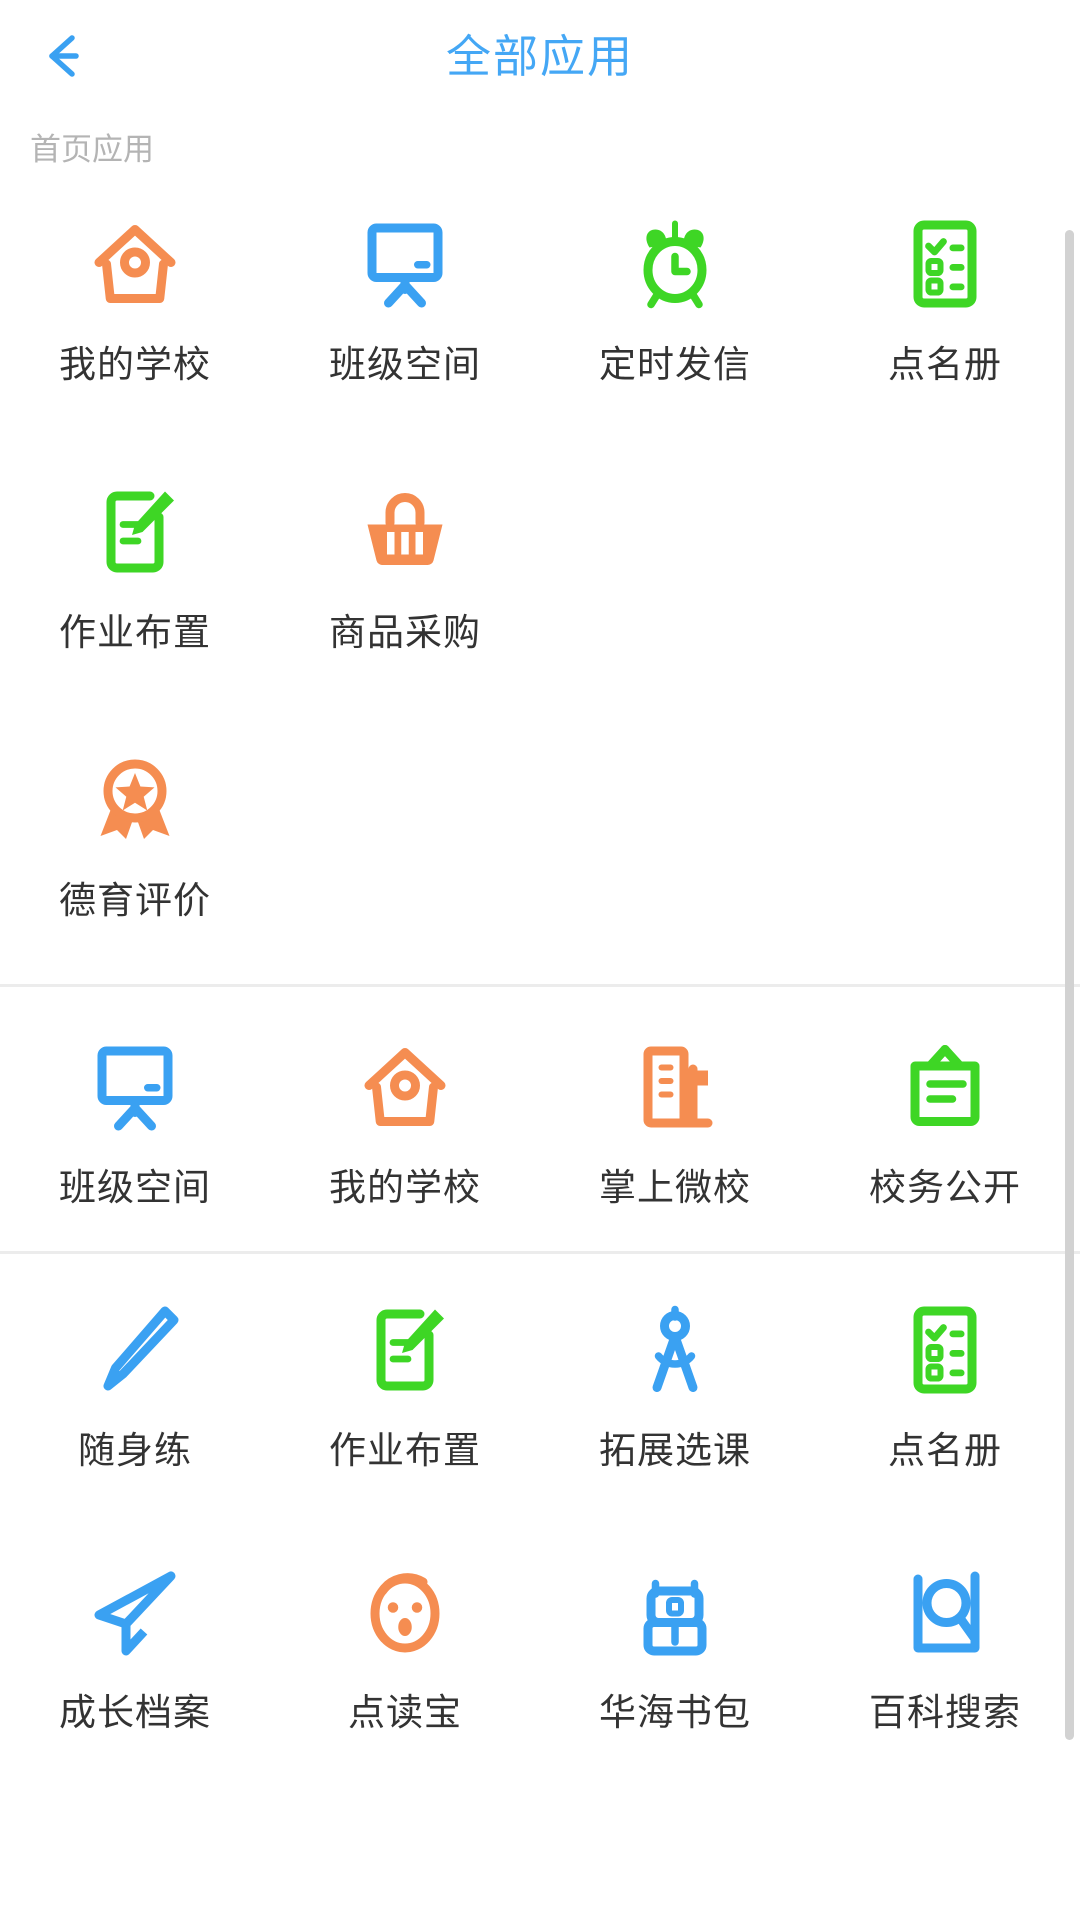 This screenshot has width=1080, height=1920. What do you see at coordinates (675, 1712) in the screenshot?
I see `app-label: 华海书包` at bounding box center [675, 1712].